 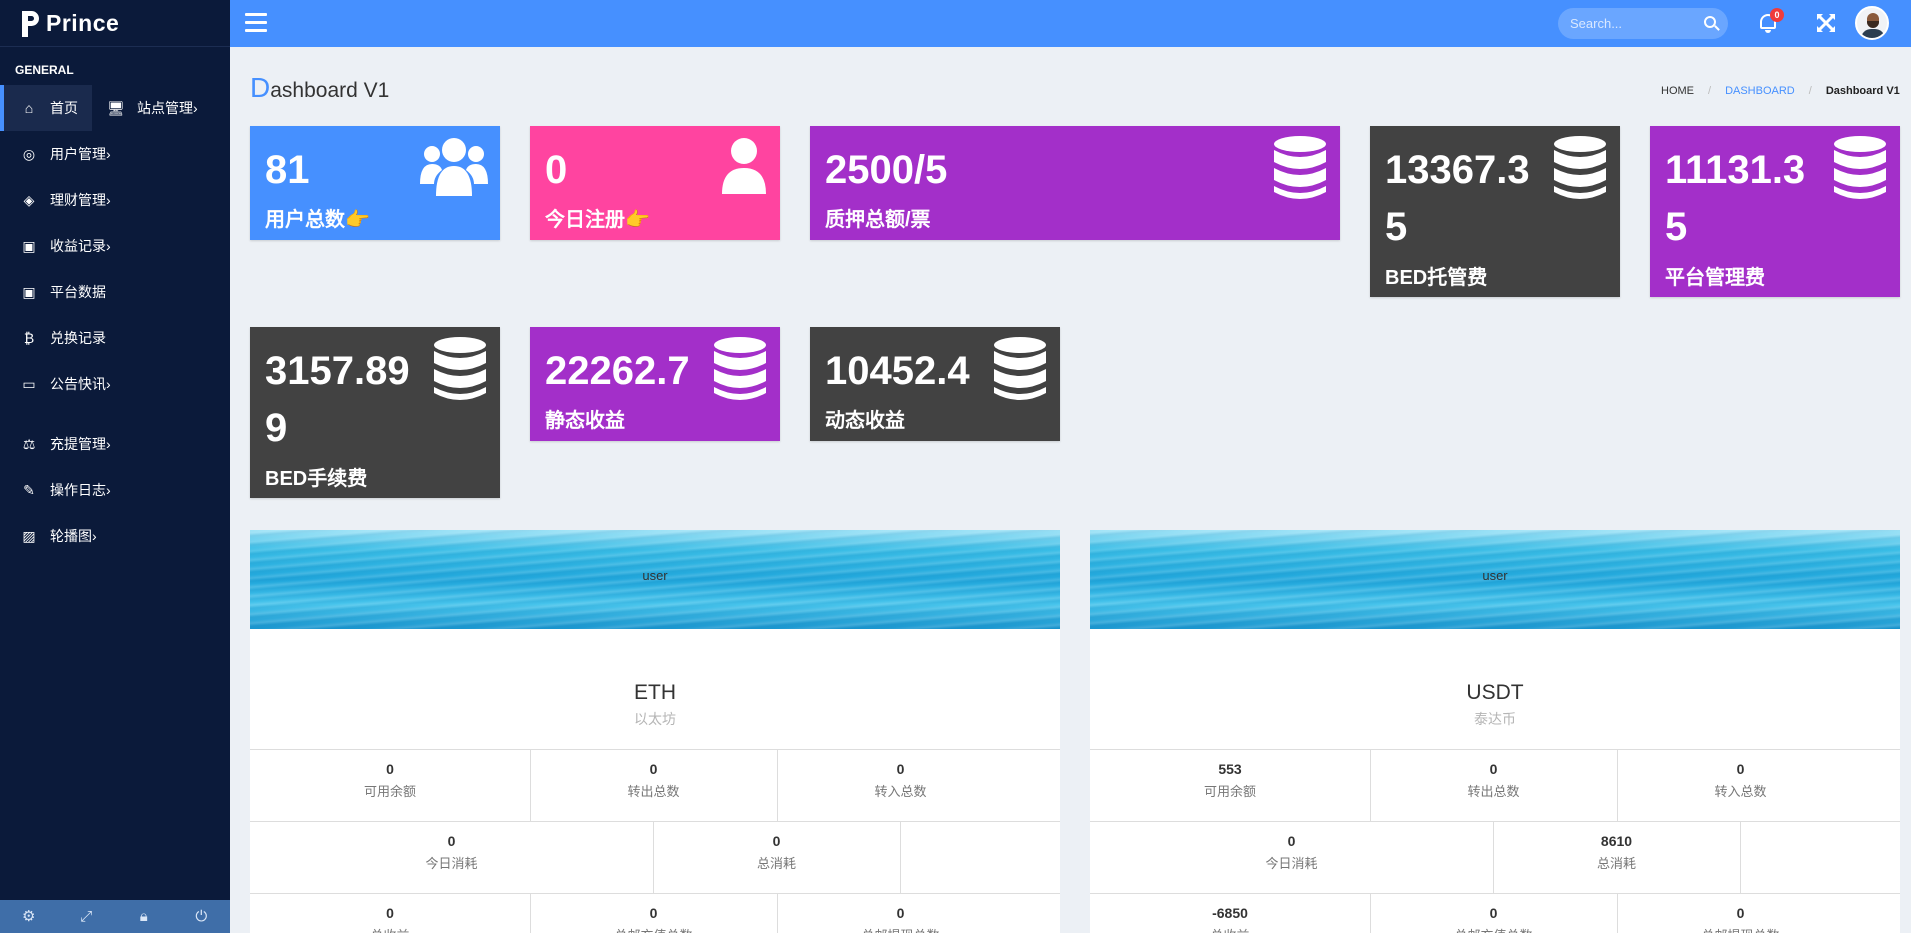 What do you see at coordinates (29, 199) in the screenshot?
I see `cube-icon: ◈` at bounding box center [29, 199].